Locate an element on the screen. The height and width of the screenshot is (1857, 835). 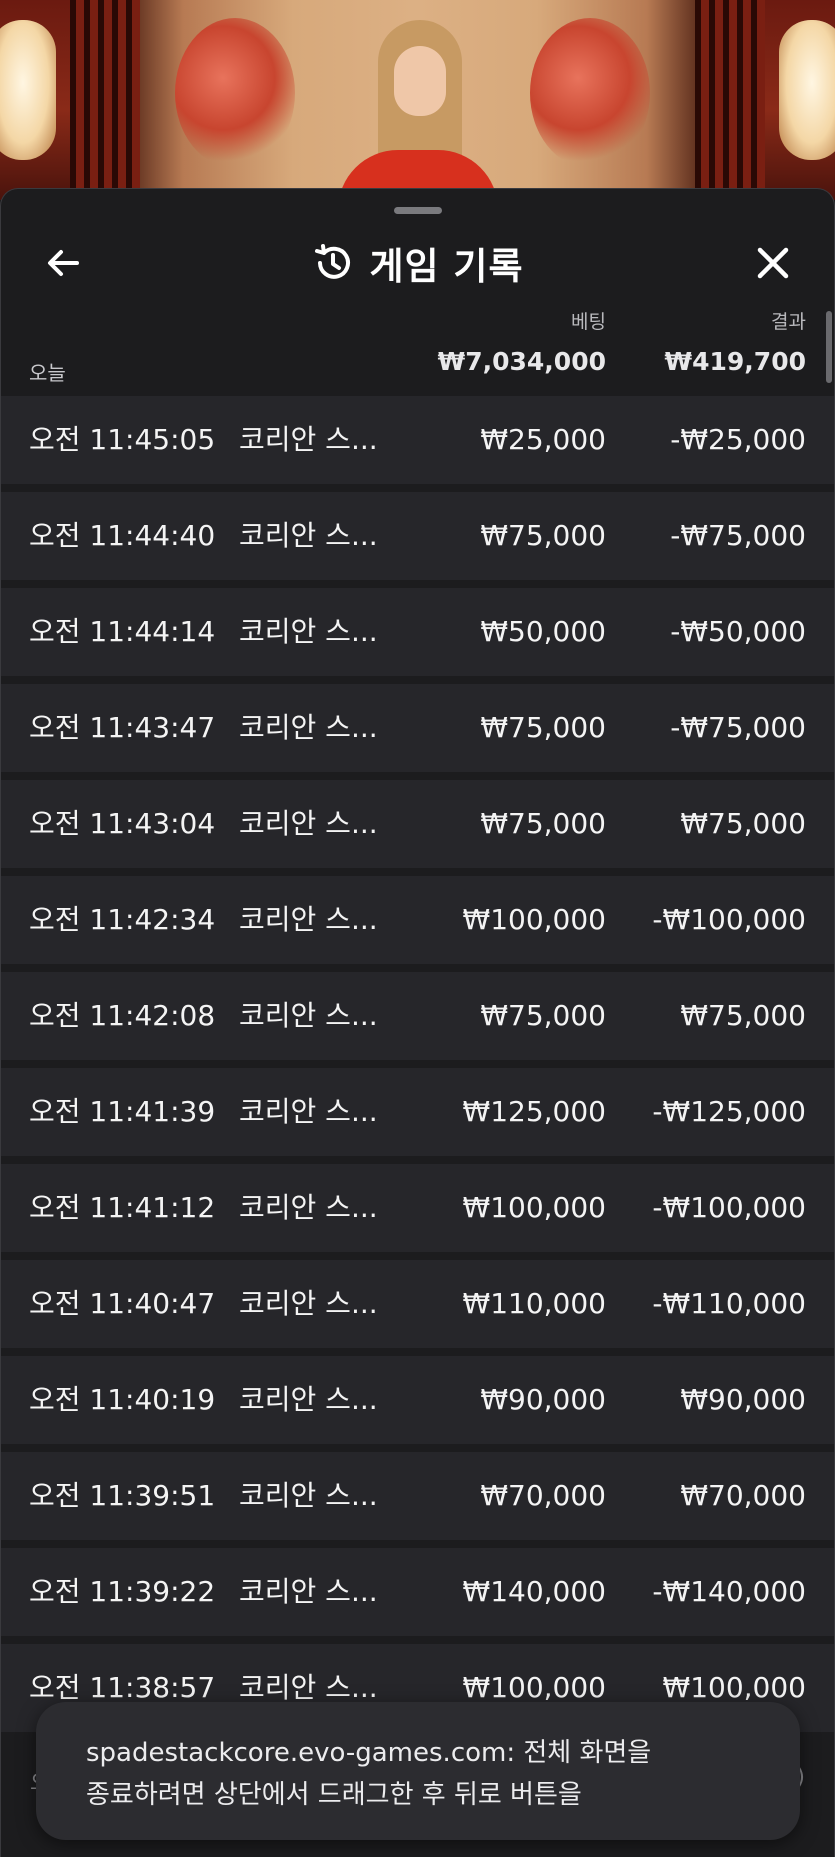
history-row: 오전 11:39:22 코리안 스... ₩140,000 -₩140,000 is located at coordinates (417, 1592).